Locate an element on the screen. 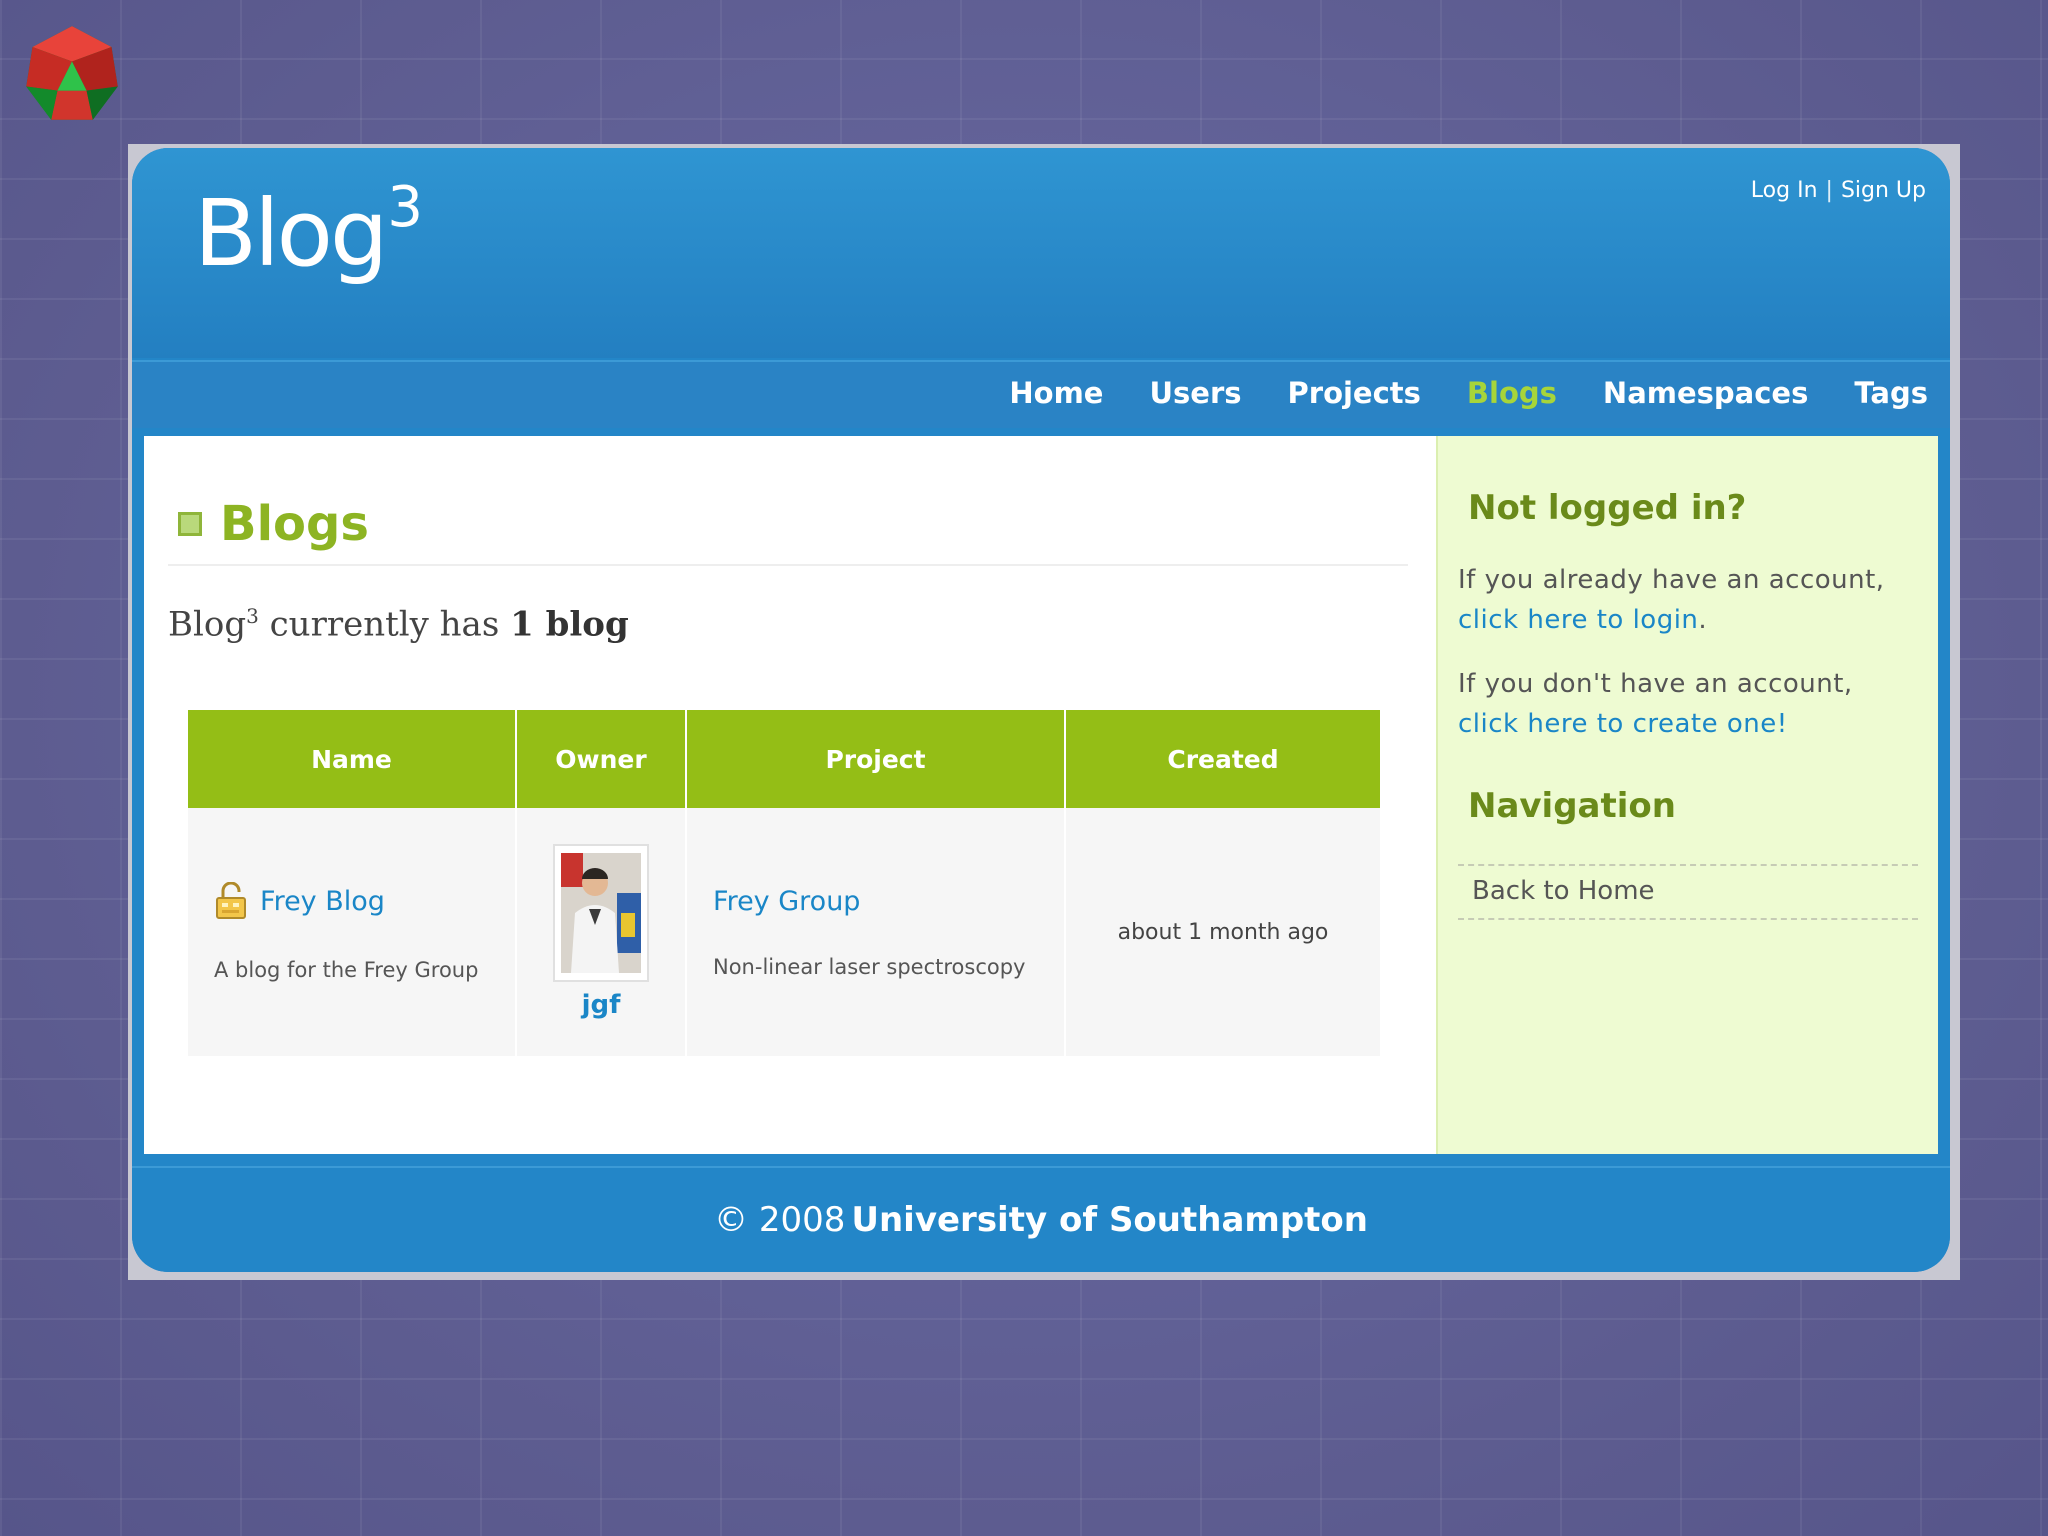  summary-brand: Blog is located at coordinates (207, 624).